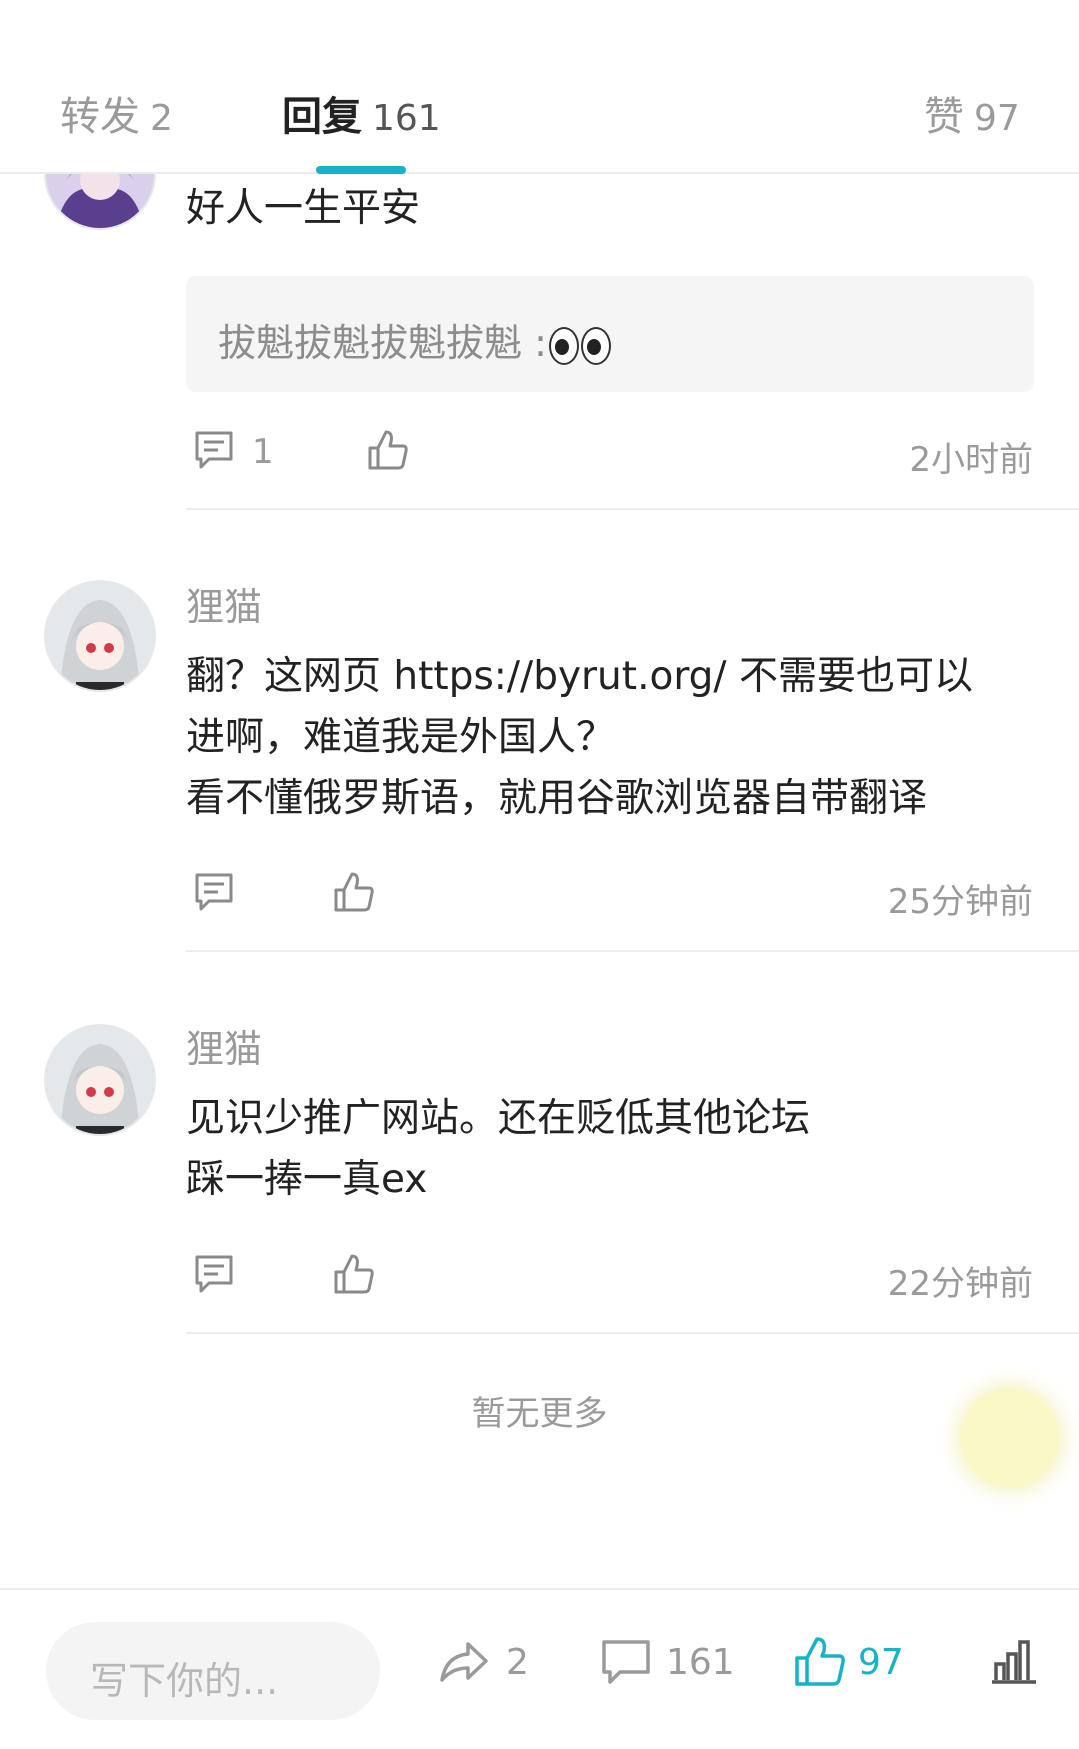  What do you see at coordinates (700, 1662) in the screenshot?
I see `comment-count: 161` at bounding box center [700, 1662].